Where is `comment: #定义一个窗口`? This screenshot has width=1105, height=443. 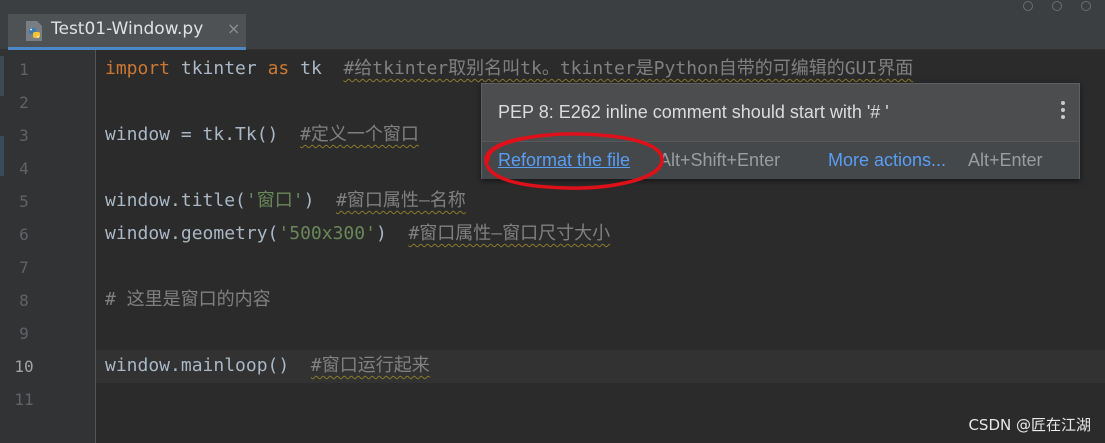 comment: #定义一个窗口 is located at coordinates (359, 134).